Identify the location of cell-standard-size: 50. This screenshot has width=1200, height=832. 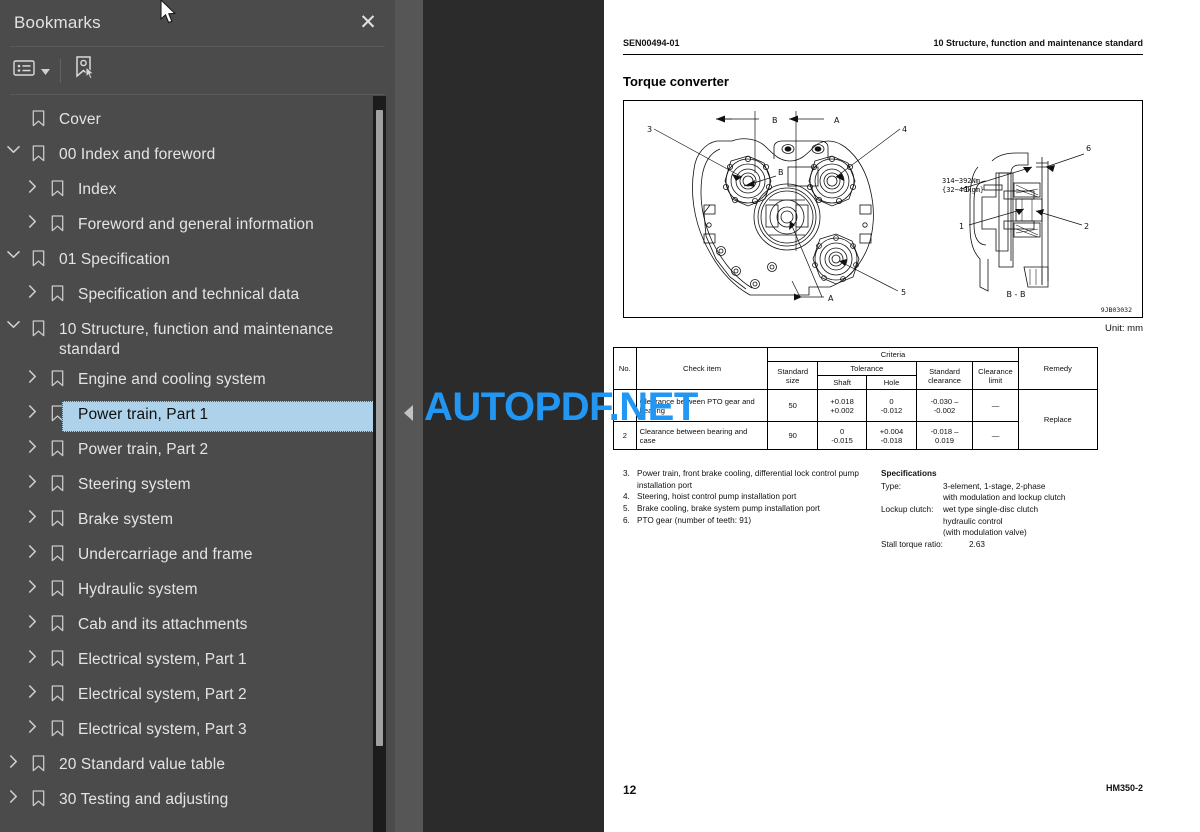
(792, 405).